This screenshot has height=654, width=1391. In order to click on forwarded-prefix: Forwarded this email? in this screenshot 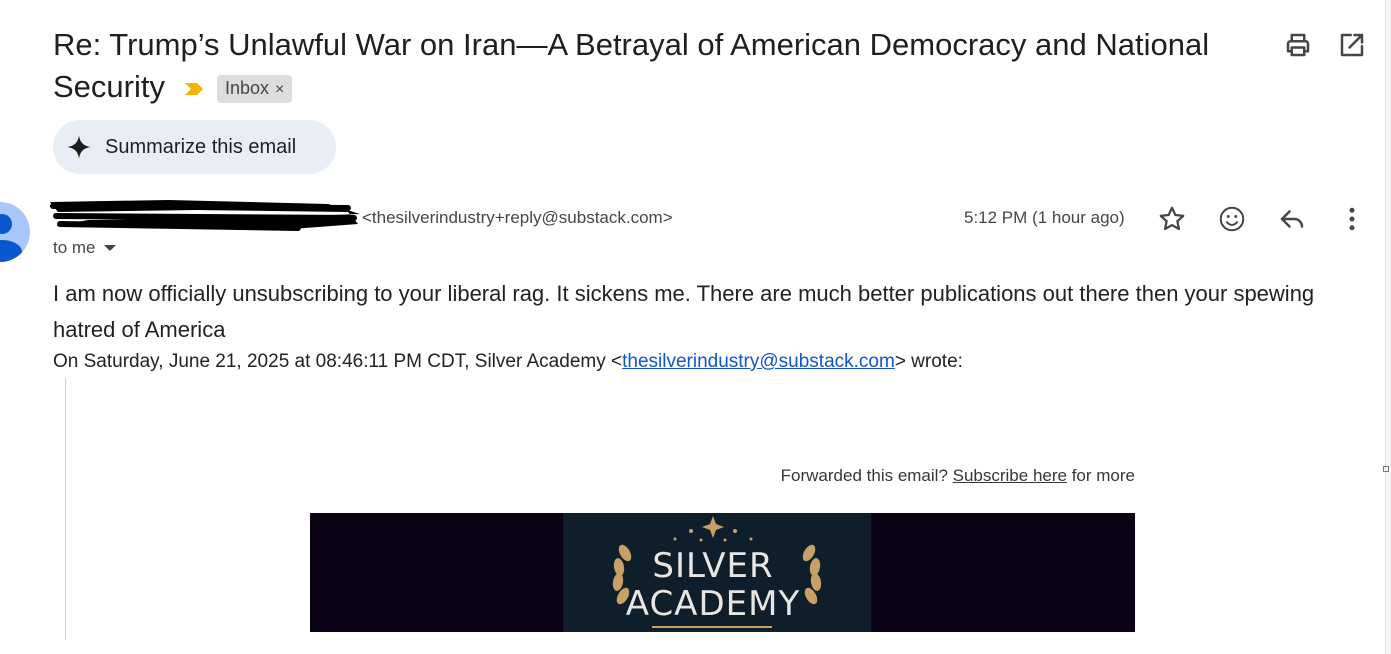, I will do `click(866, 475)`.